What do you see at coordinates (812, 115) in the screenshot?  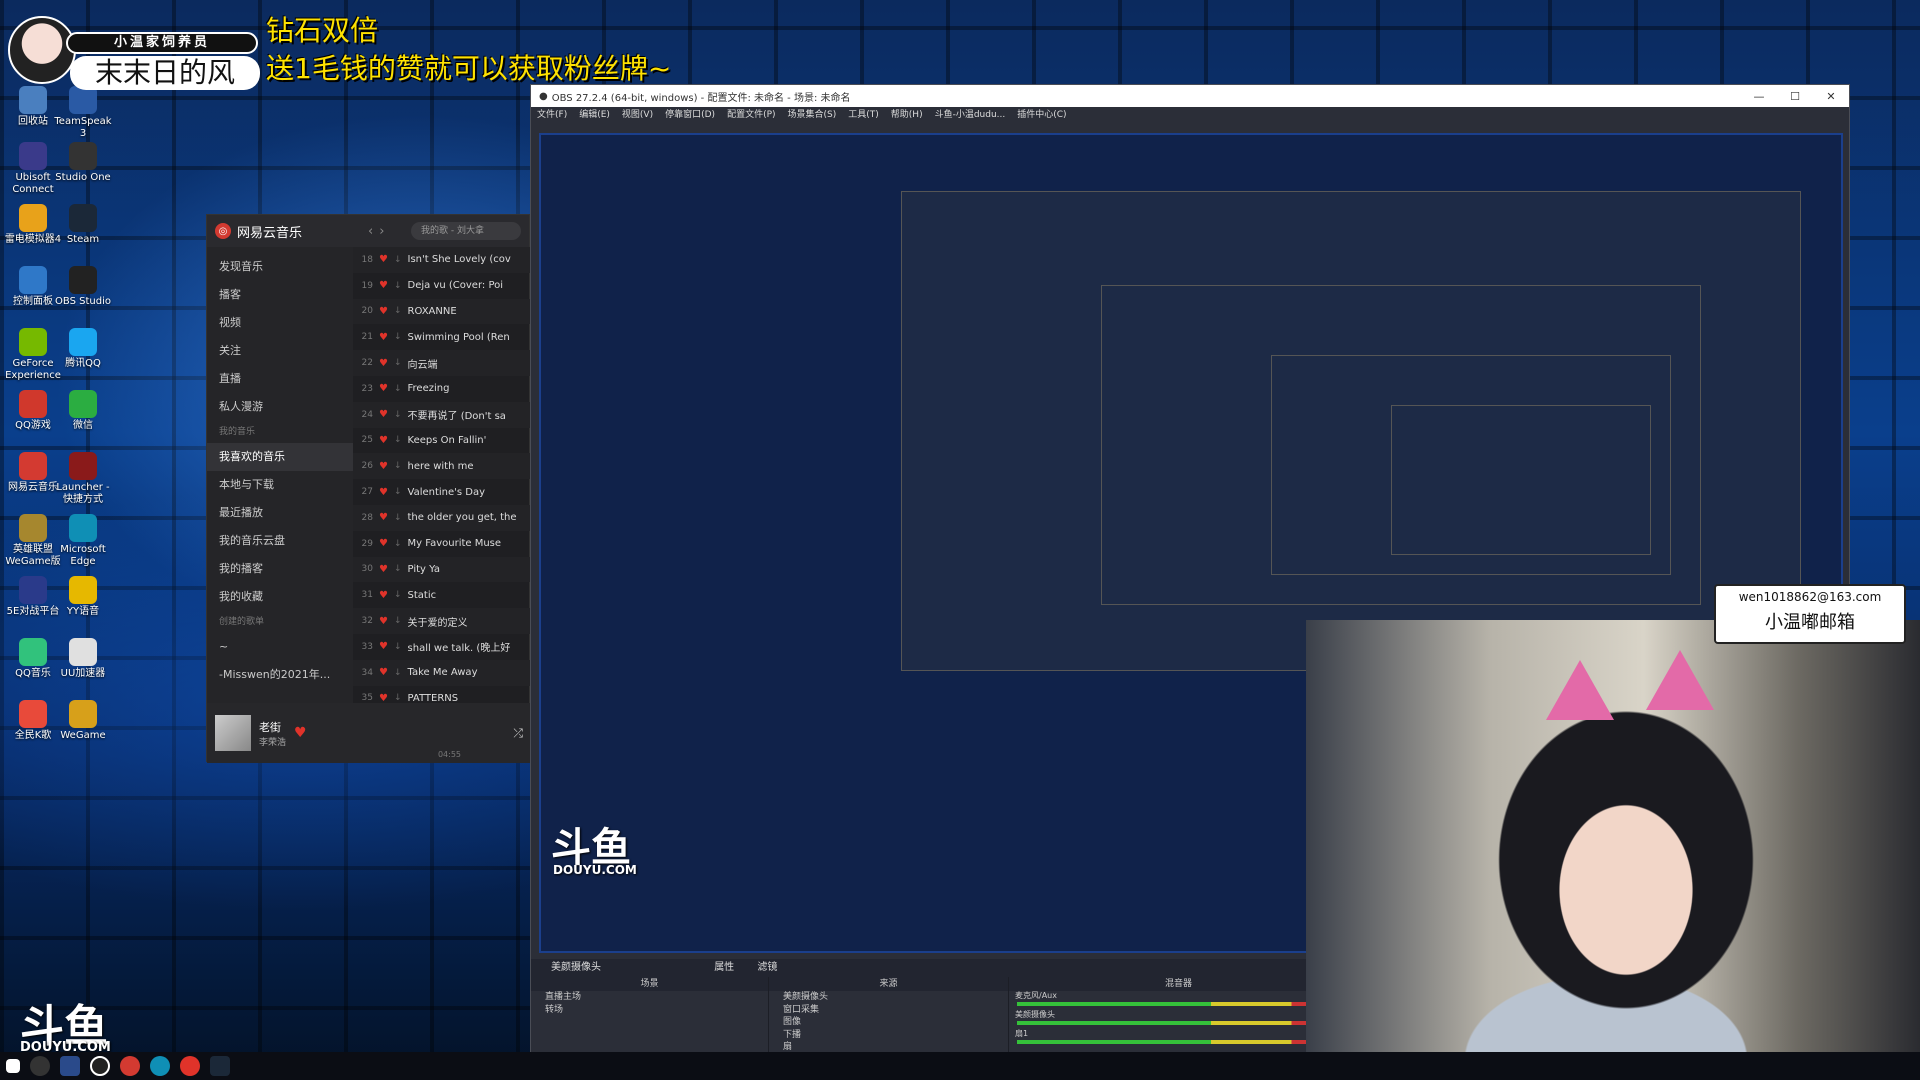 I see `obs-menu-item: 场景集合(S)` at bounding box center [812, 115].